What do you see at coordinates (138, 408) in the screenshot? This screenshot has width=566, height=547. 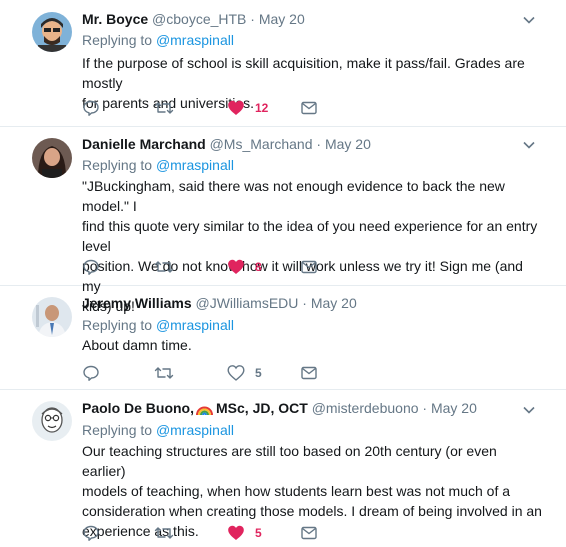 I see `author-name: Paolo De Buono,` at bounding box center [138, 408].